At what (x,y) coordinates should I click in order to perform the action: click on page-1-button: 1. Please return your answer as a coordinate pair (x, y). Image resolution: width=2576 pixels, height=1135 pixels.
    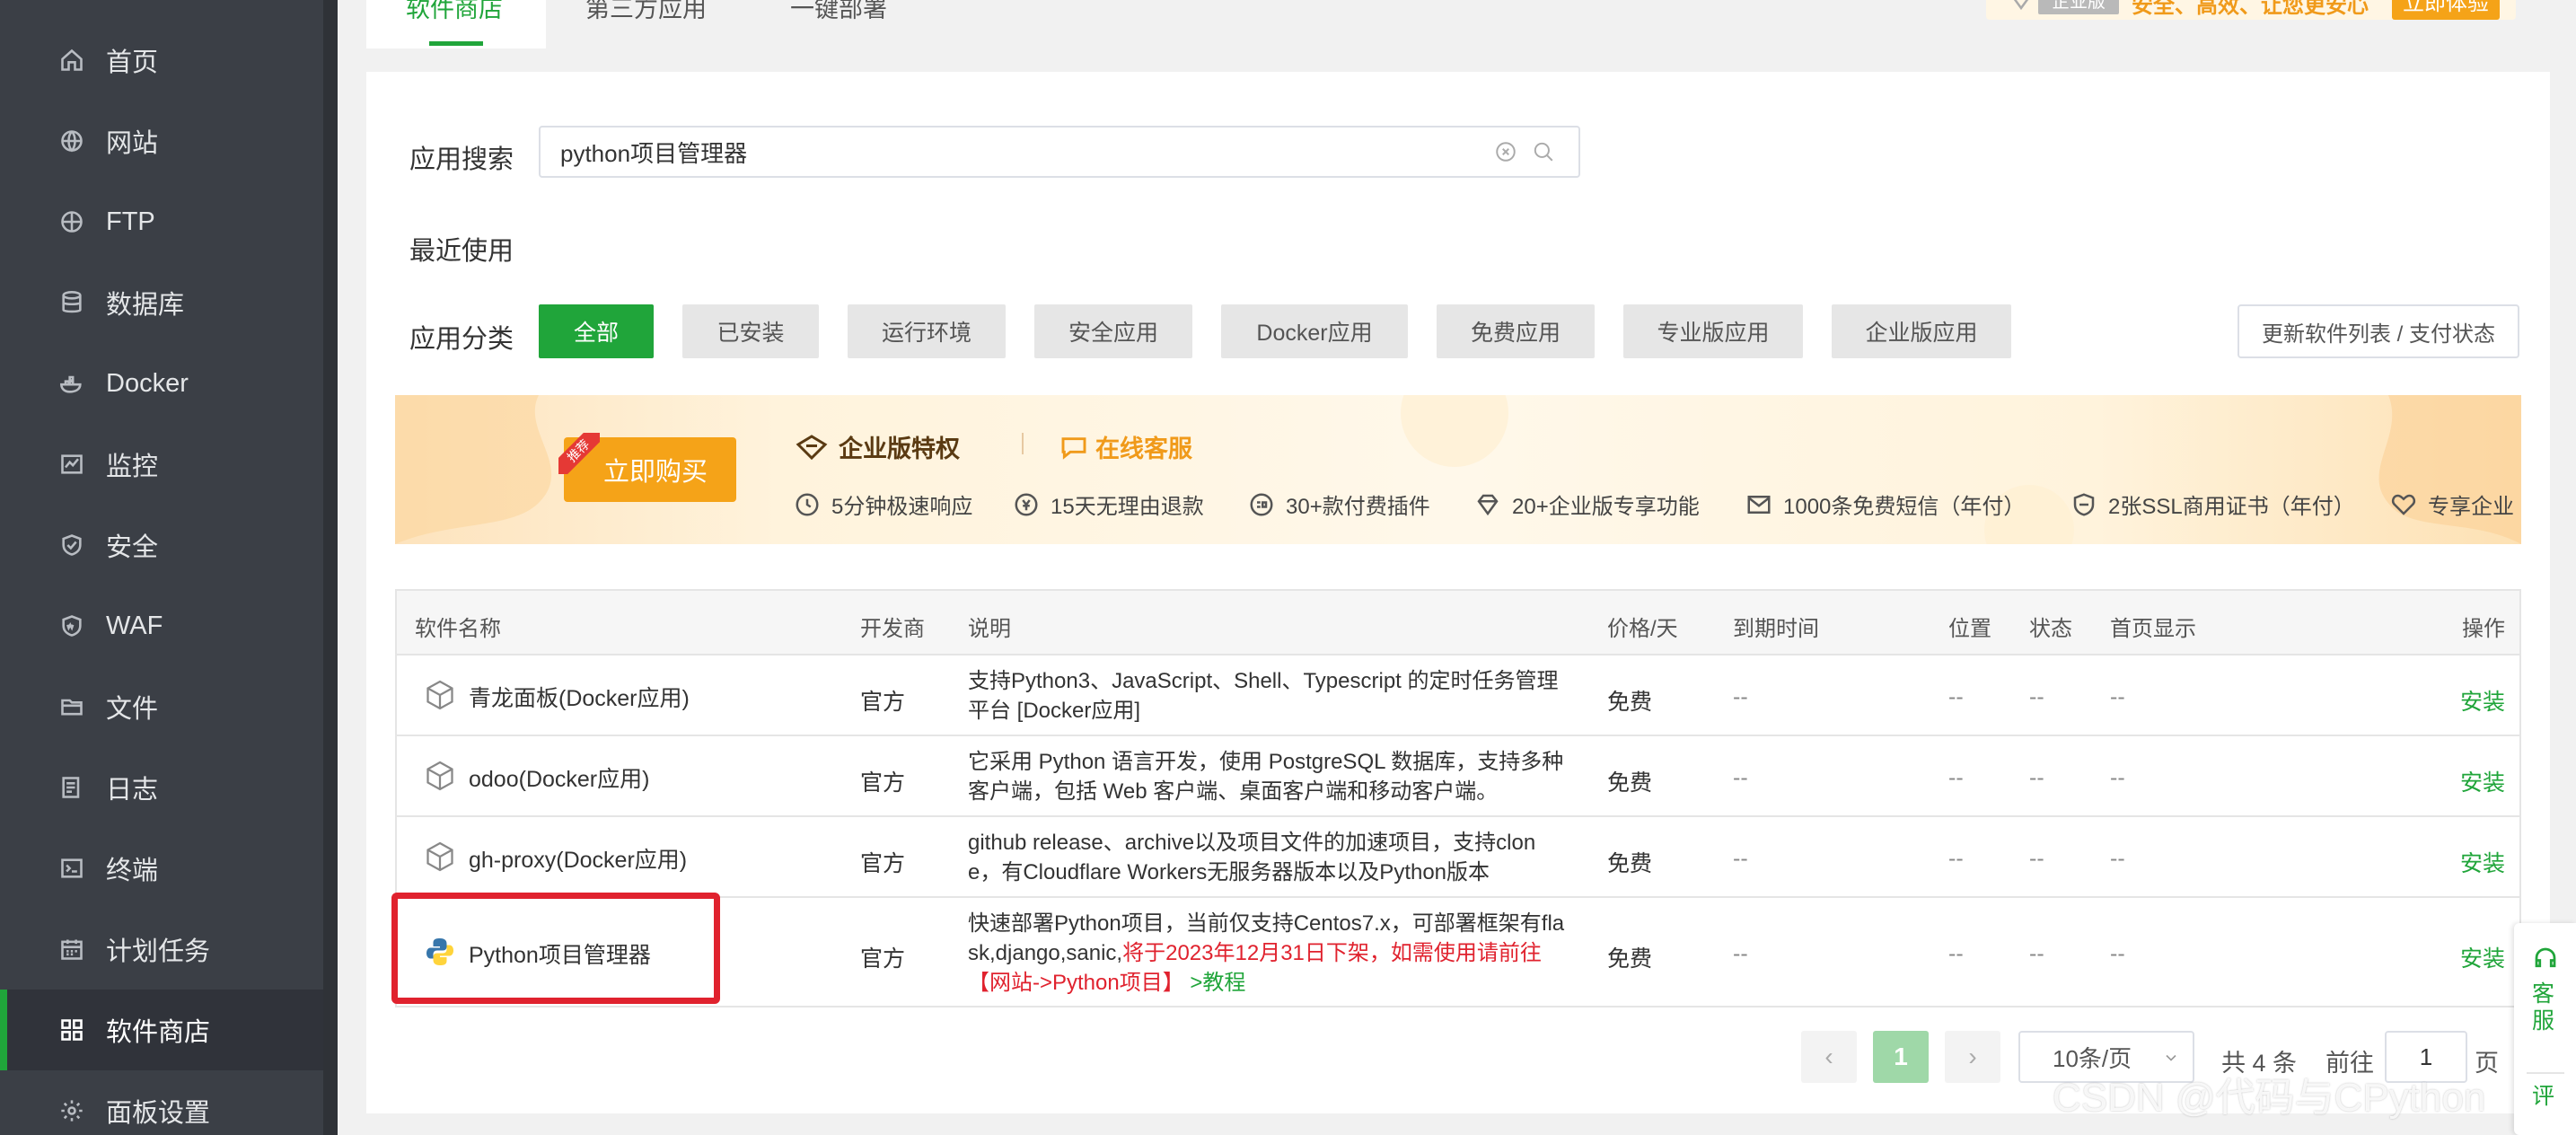
    Looking at the image, I should click on (1901, 1057).